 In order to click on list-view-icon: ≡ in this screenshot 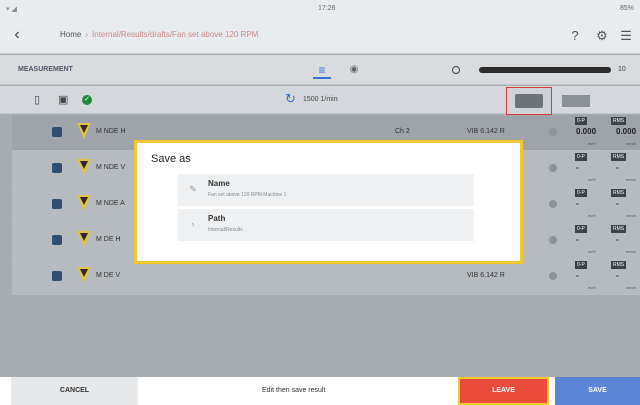, I will do `click(322, 70)`.